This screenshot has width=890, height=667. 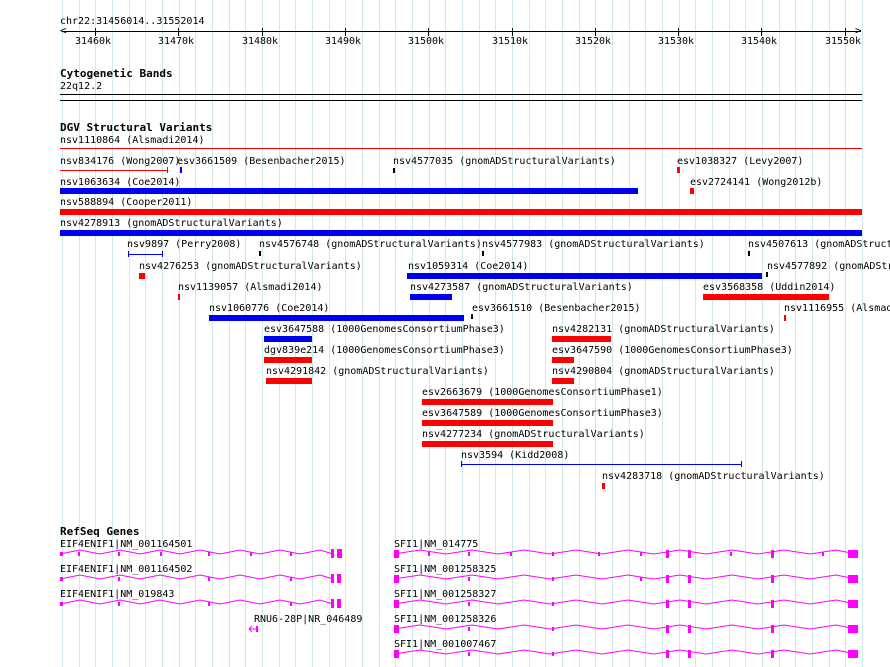 I want to click on gene-models, so click(x=458, y=603).